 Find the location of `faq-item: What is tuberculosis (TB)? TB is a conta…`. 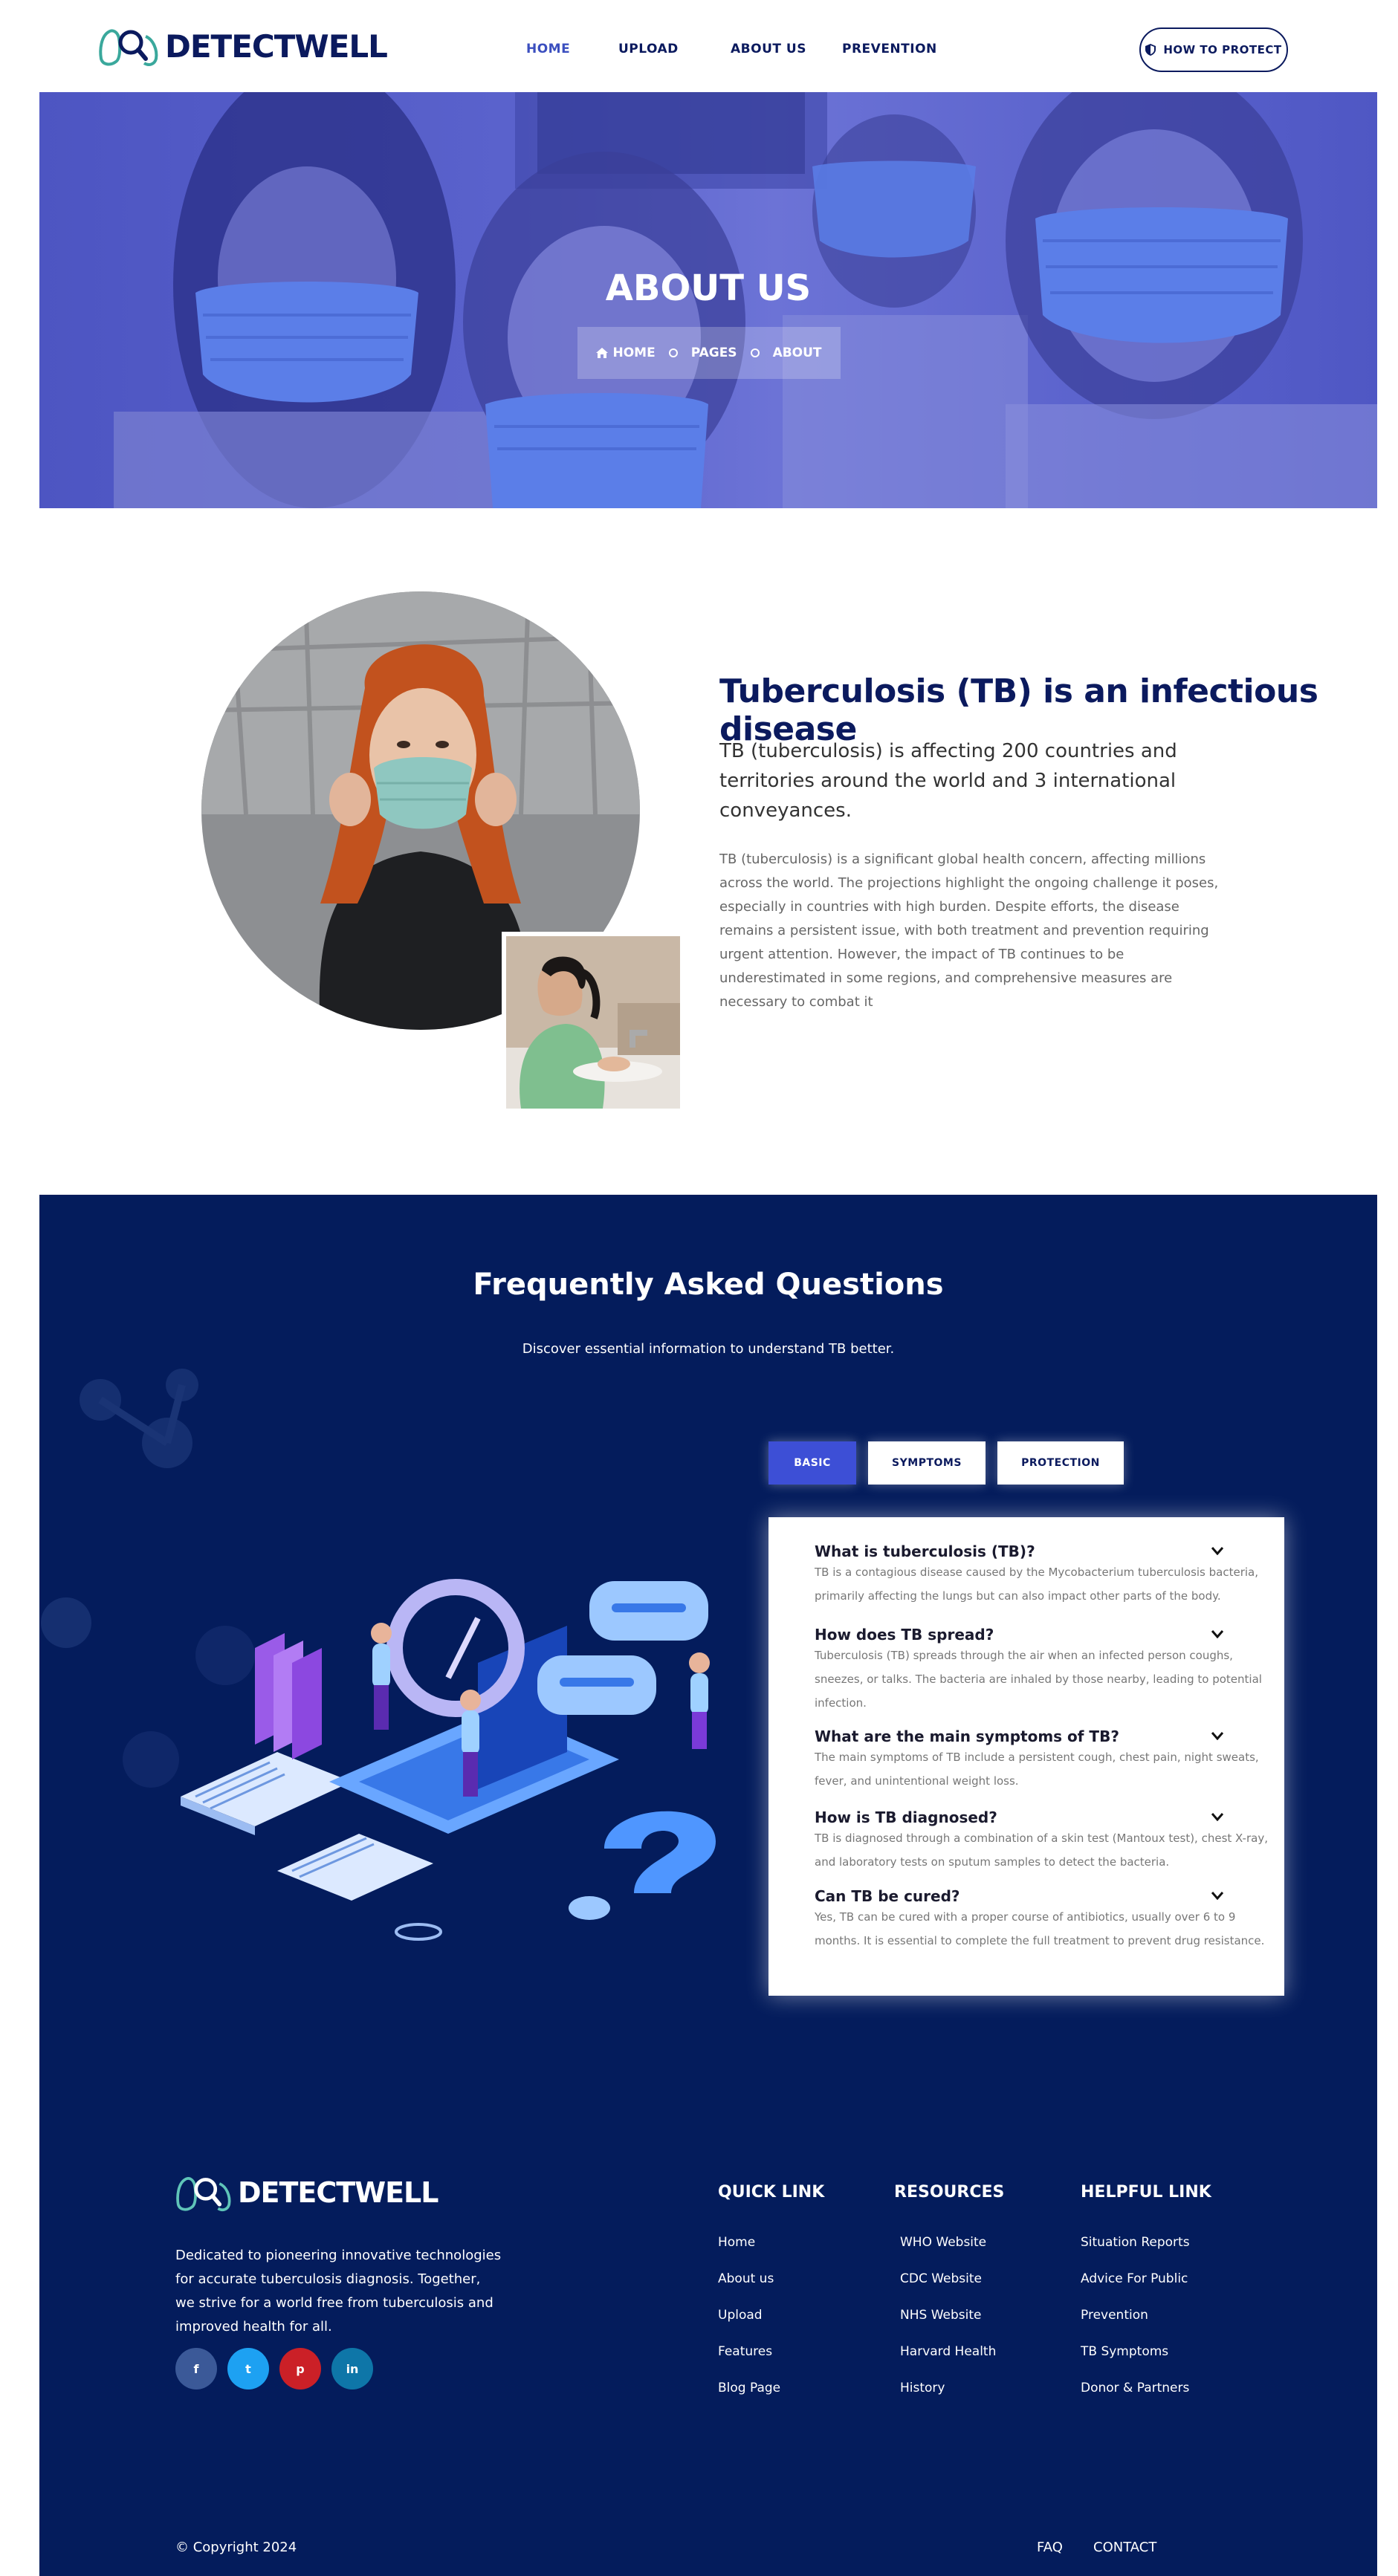

faq-item: What is tuberculosis (TB)? TB is a conta… is located at coordinates (1041, 1575).